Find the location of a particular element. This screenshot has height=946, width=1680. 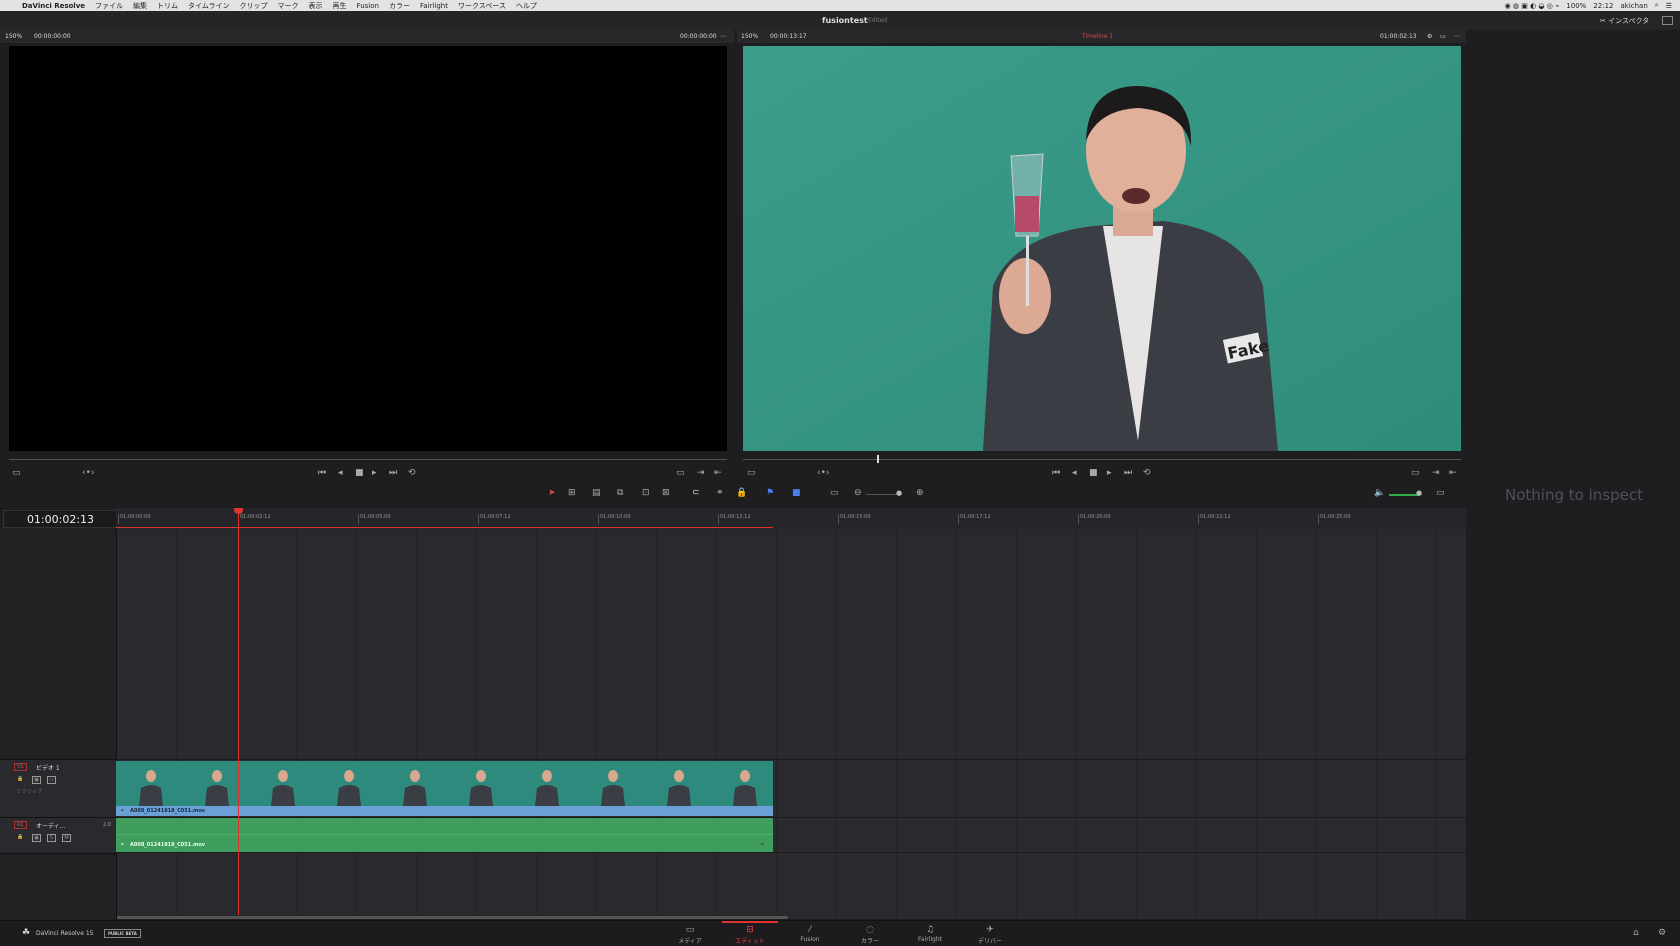

audio-track-mute-button: M is located at coordinates (66, 838).